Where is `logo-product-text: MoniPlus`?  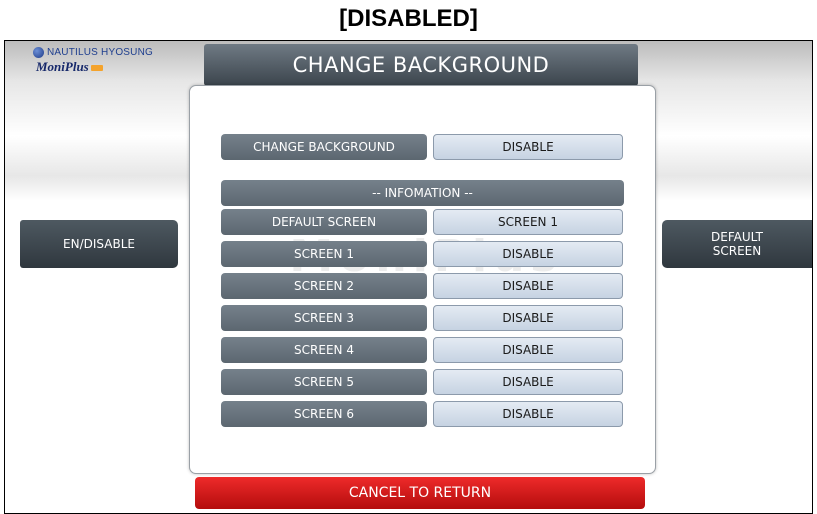 logo-product-text: MoniPlus is located at coordinates (62, 66).